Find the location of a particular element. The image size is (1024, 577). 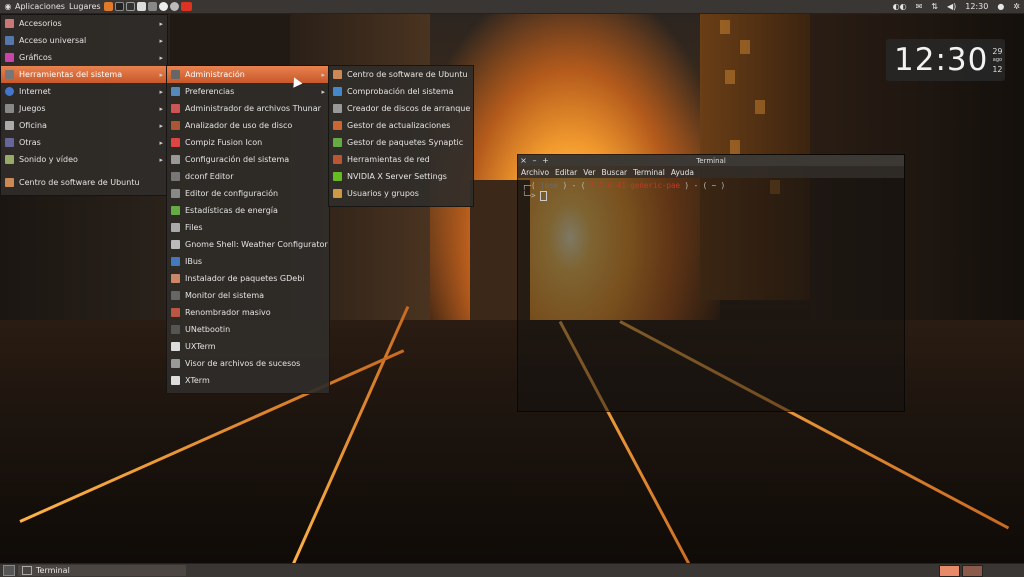

submenu-item-weather: Gnome Shell: Weather Configurator is located at coordinates (248, 244).